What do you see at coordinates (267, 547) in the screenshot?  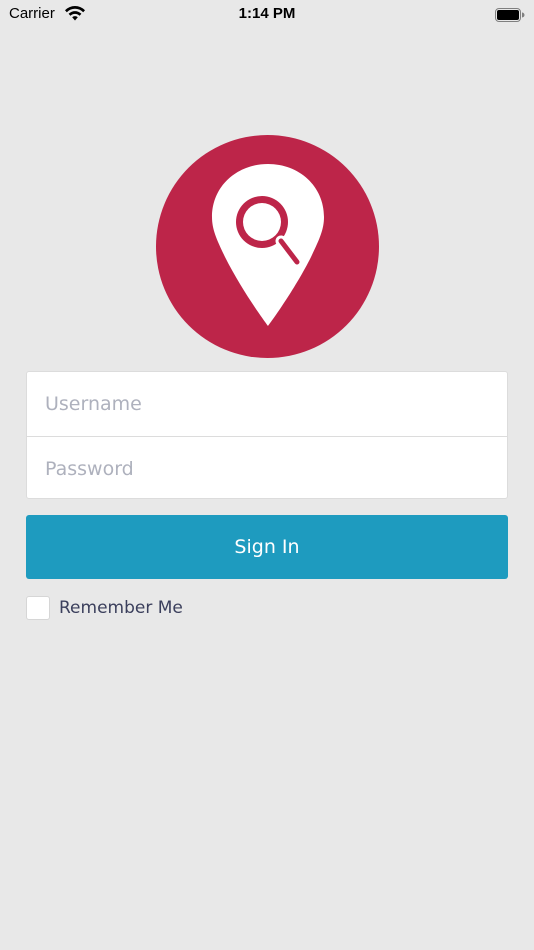 I see `sign-in-button: Sign In` at bounding box center [267, 547].